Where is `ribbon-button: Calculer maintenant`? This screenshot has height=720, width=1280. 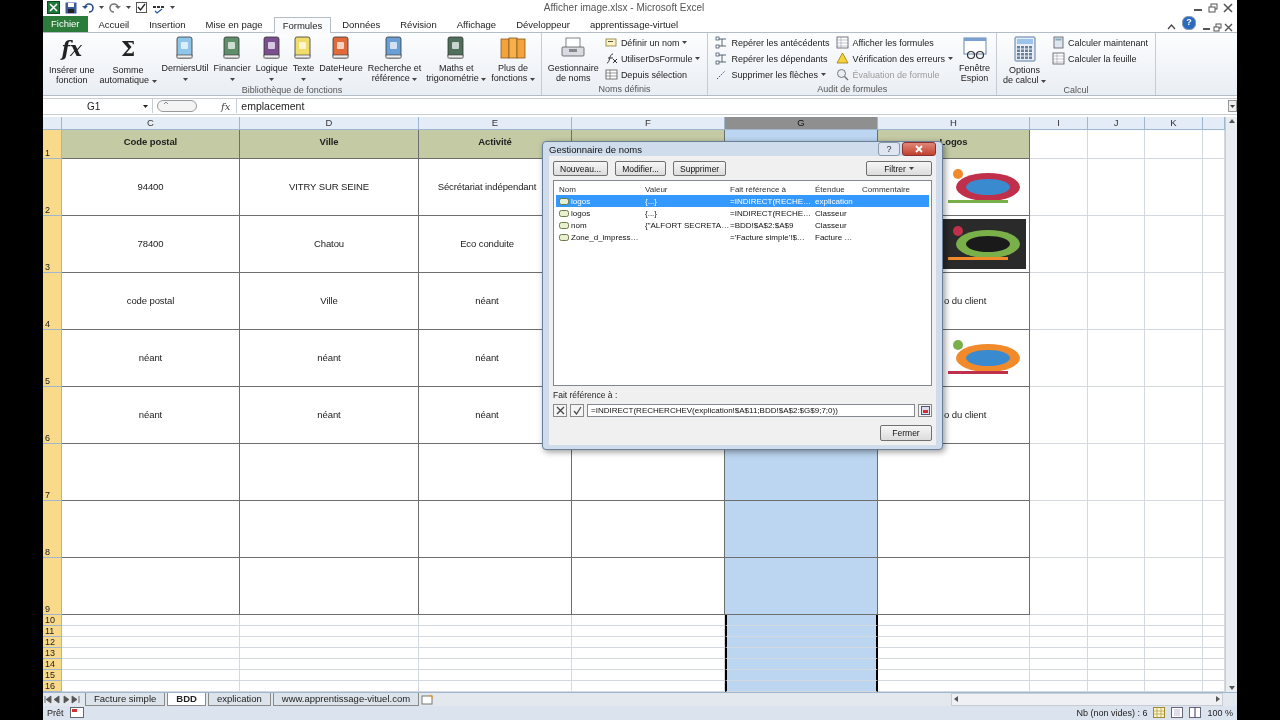 ribbon-button: Calculer maintenant is located at coordinates (1100, 42).